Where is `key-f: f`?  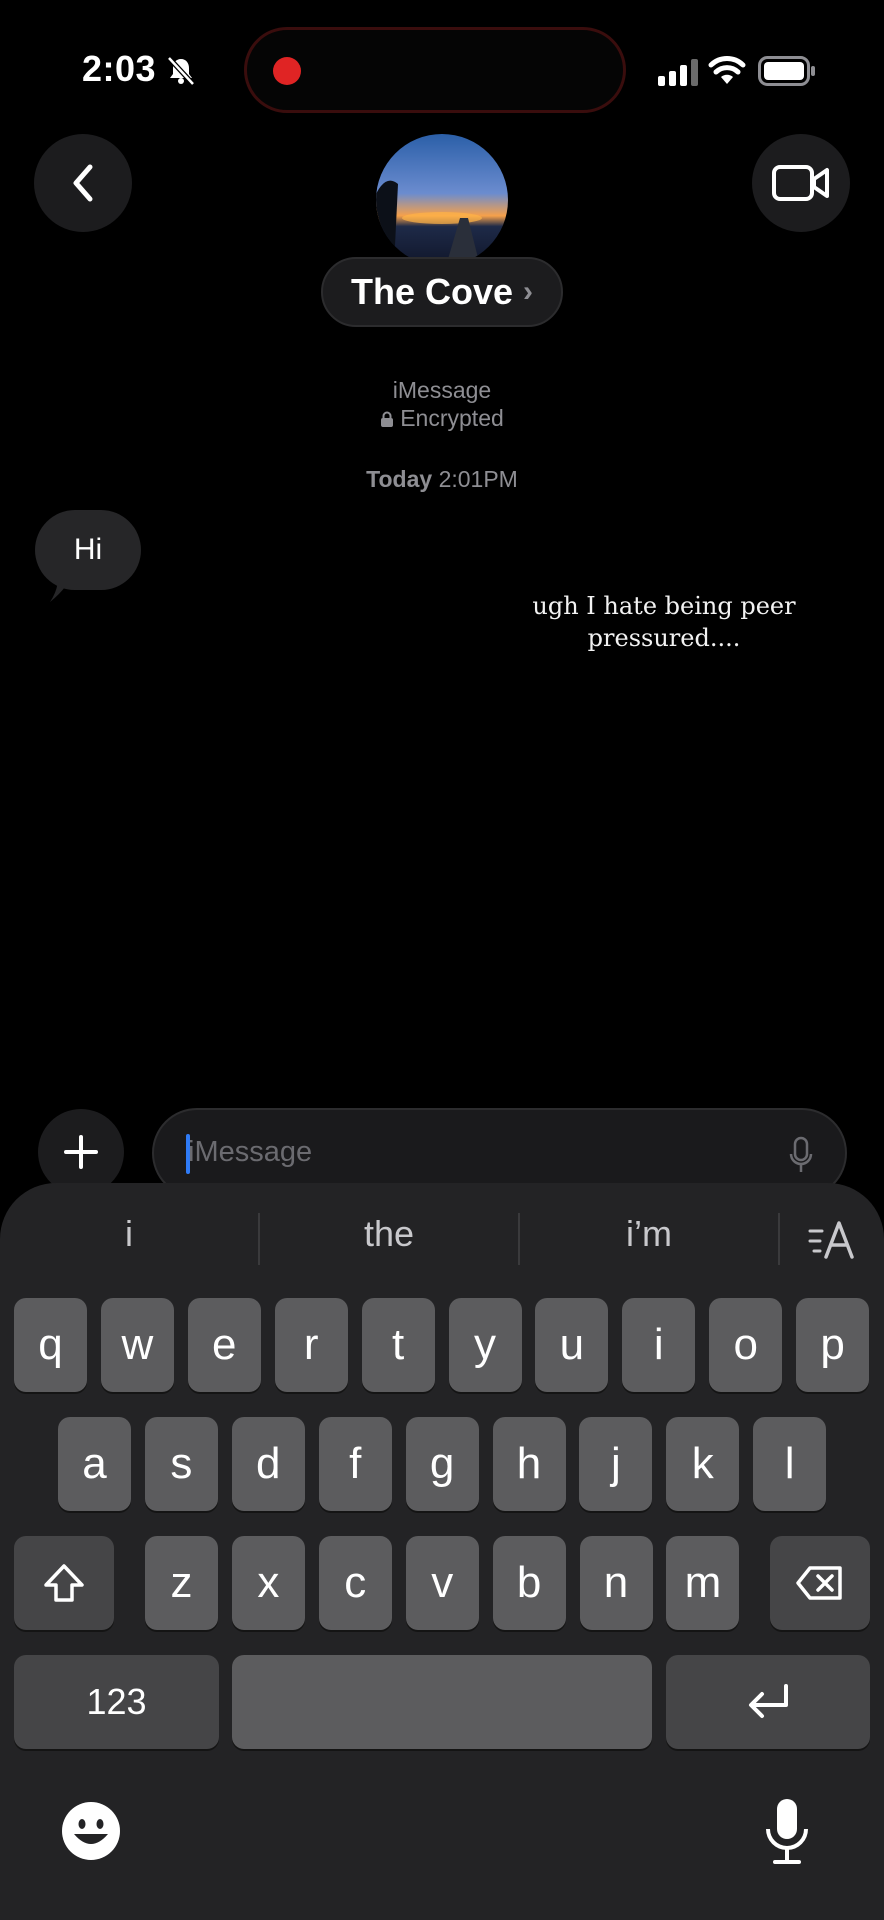
key-f: f is located at coordinates (355, 1464).